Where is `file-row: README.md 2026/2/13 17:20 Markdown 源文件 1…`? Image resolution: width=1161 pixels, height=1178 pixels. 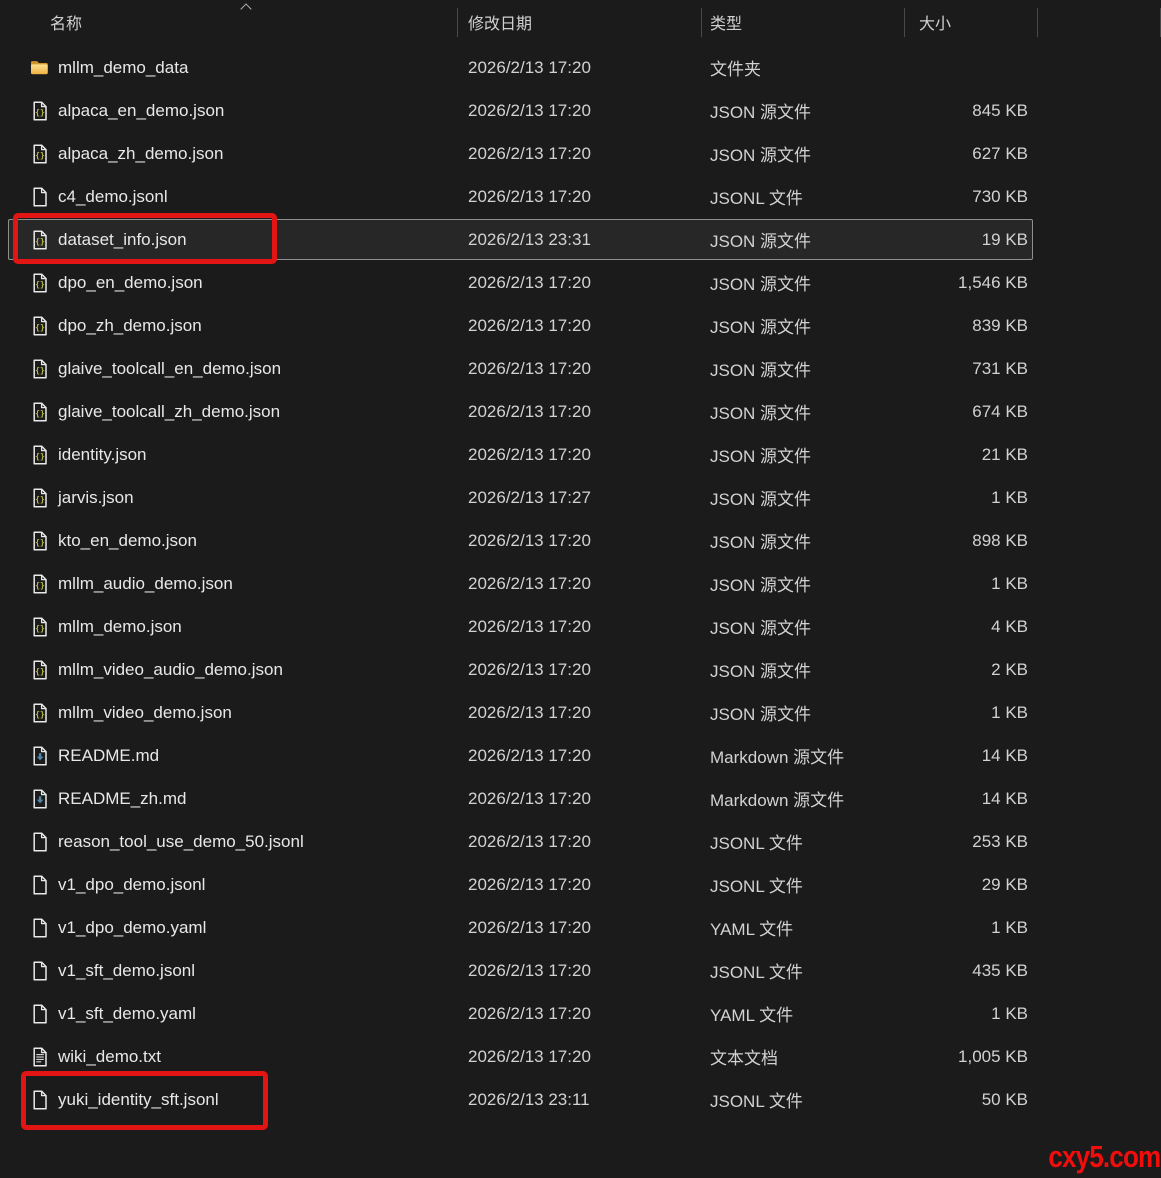
file-row: README.md 2026/2/13 17:20 Markdown 源文件 1… is located at coordinates (580, 755).